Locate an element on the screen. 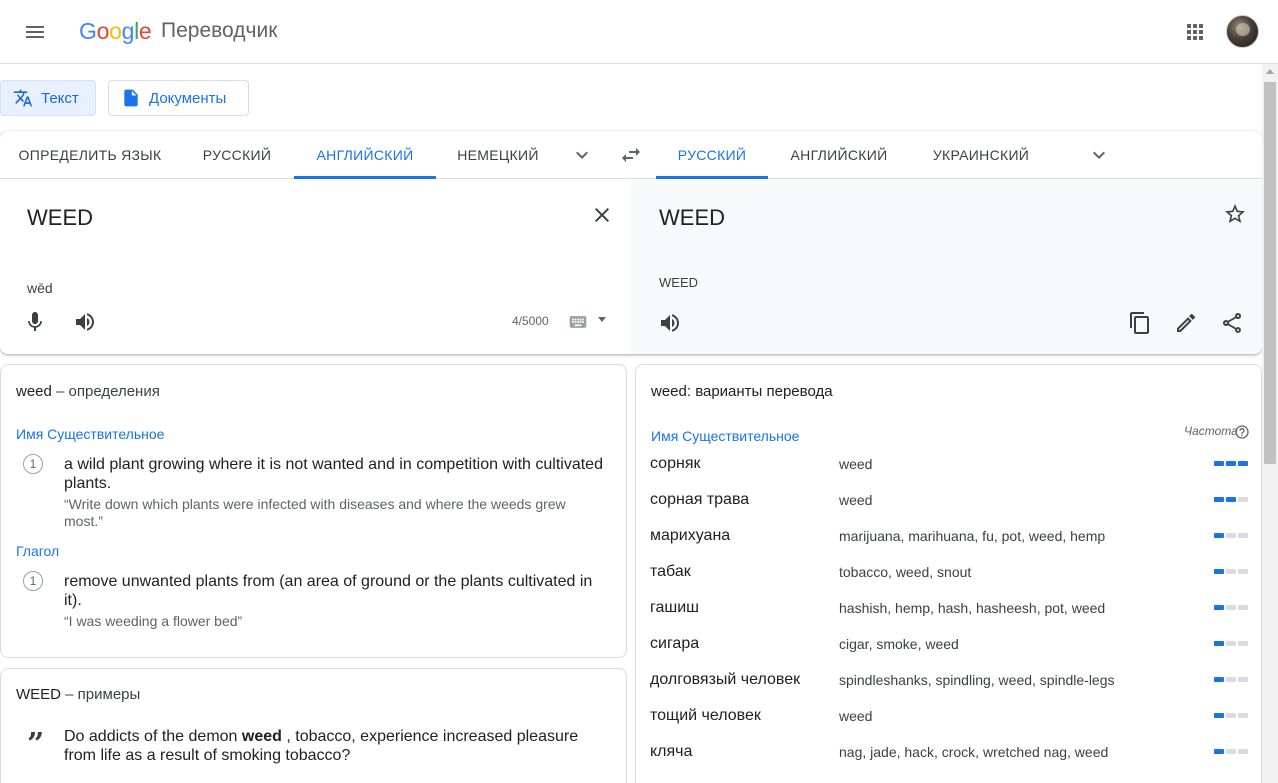 This screenshot has height=783, width=1278. help-icon is located at coordinates (1242, 432).